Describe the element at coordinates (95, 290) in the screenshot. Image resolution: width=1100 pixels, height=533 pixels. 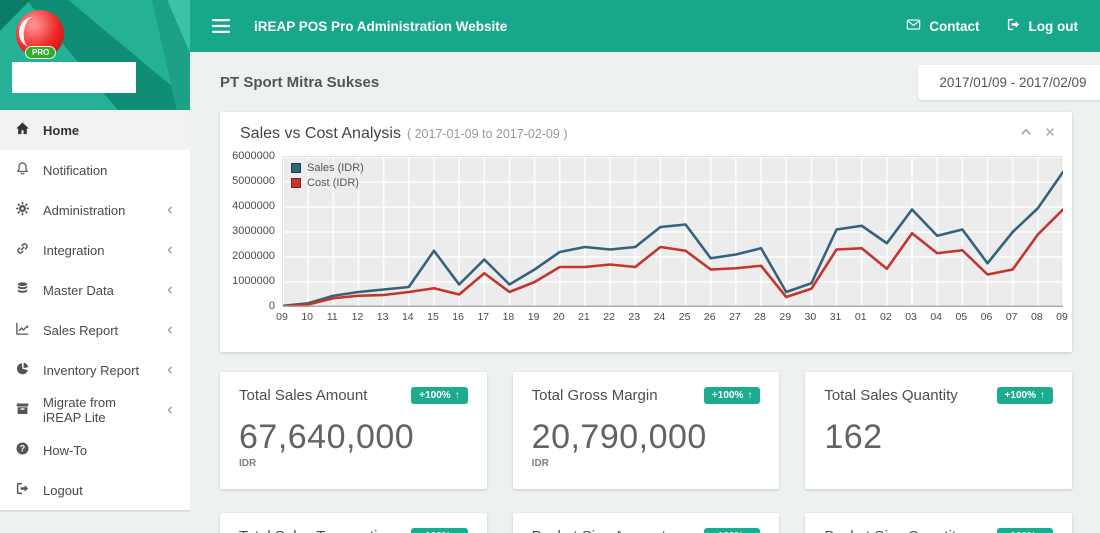
I see `sidebar-item-master-data: Master Data` at that location.